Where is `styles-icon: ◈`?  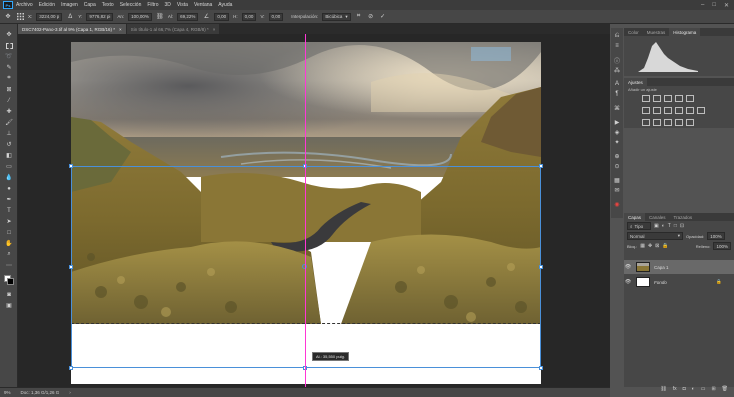
styles-icon: ◈ is located at coordinates (617, 132).